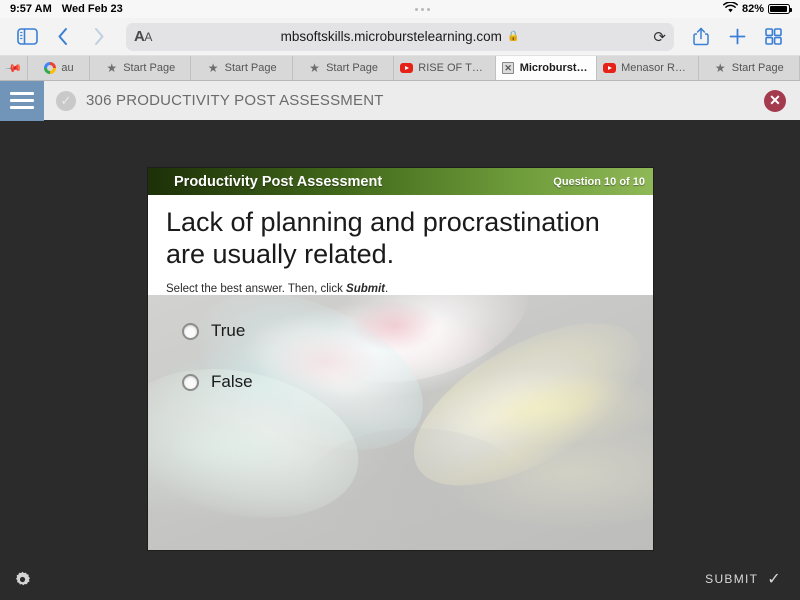  What do you see at coordinates (92, 9) in the screenshot?
I see `date-label: Wed Feb 23` at bounding box center [92, 9].